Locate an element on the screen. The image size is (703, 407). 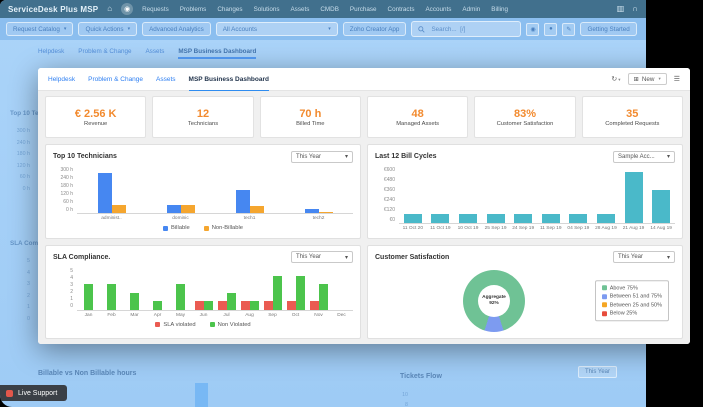
x-tick: May is located at coordinates (180, 315).